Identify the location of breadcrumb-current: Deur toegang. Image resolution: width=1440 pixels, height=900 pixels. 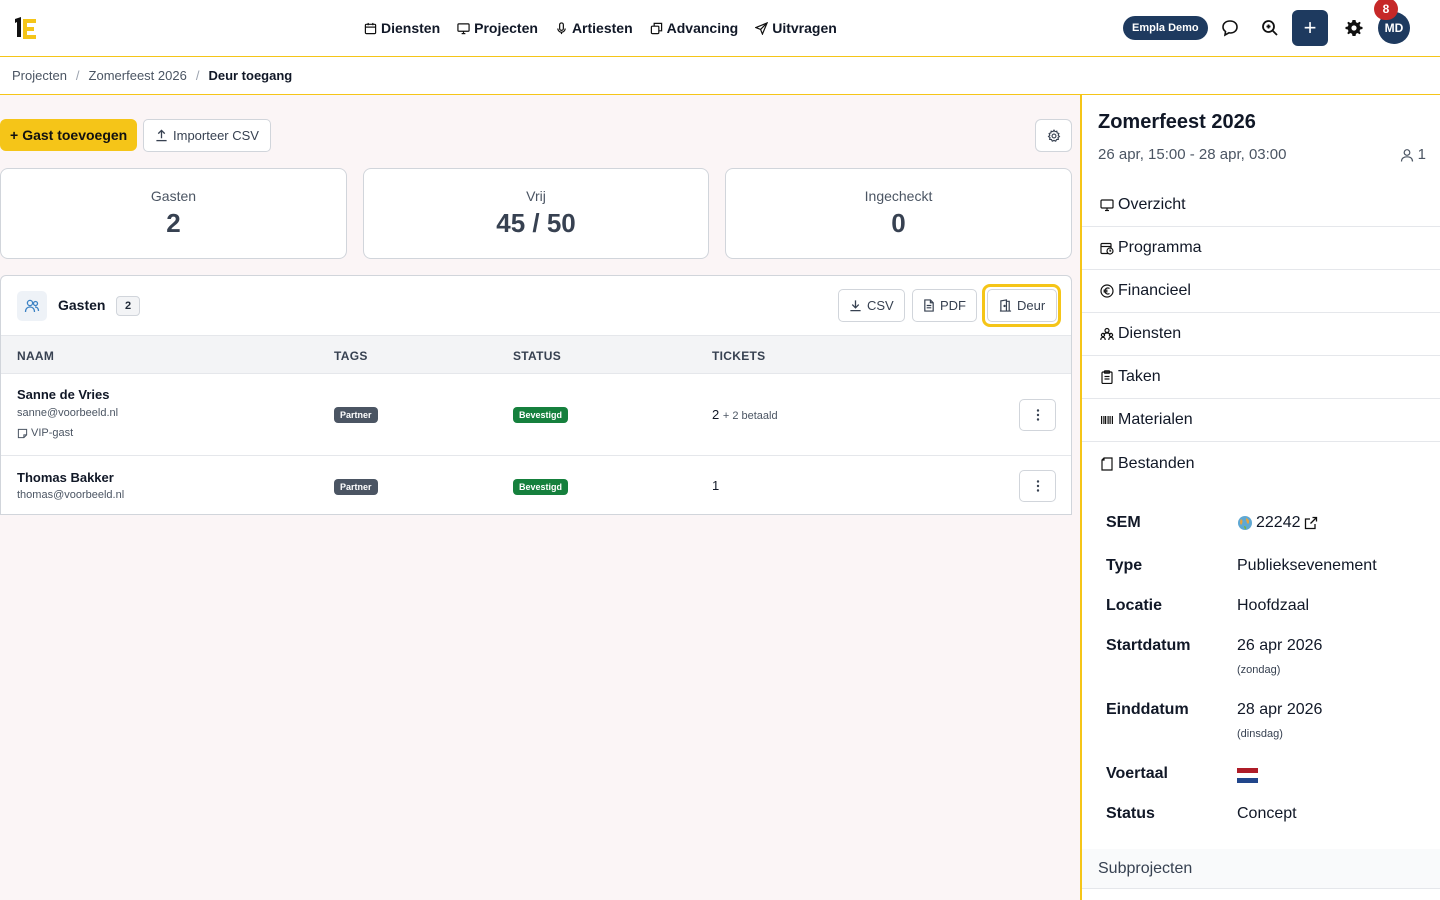
(250, 75).